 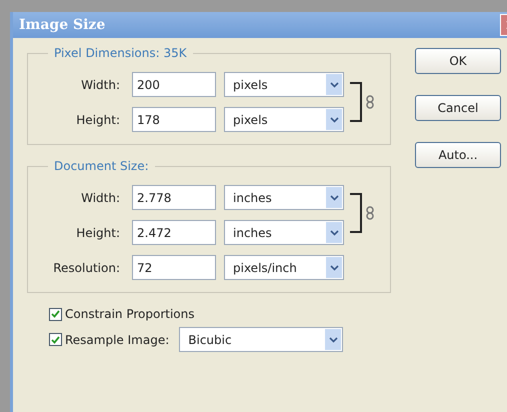 What do you see at coordinates (458, 108) in the screenshot?
I see `dialog-button: Cancel` at bounding box center [458, 108].